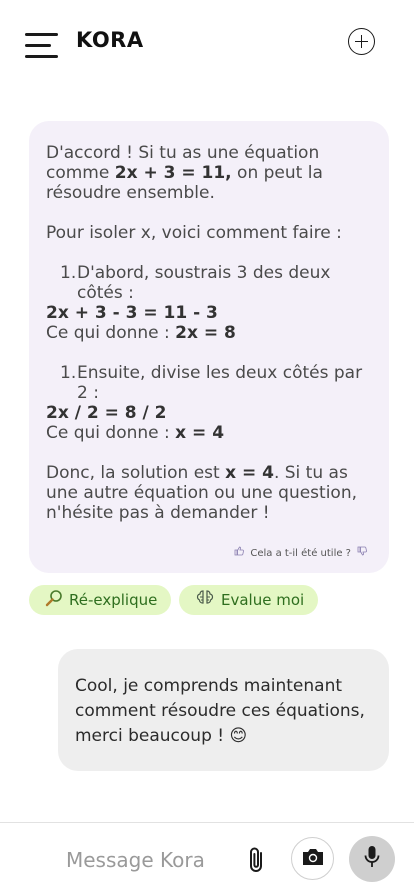 The width and height of the screenshot is (414, 896). Describe the element at coordinates (54, 600) in the screenshot. I see `magnifier-icon` at that location.